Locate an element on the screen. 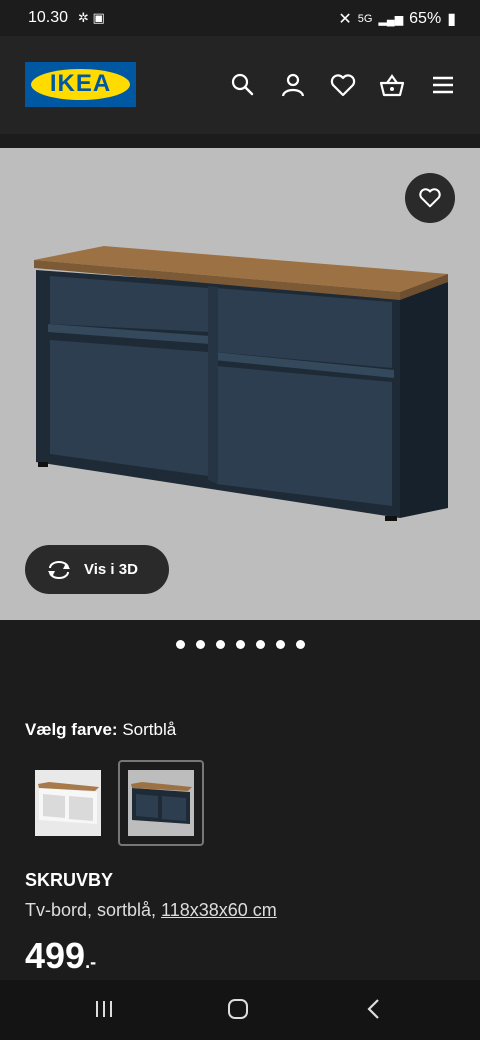 Image resolution: width=480 pixels, height=1040 pixels. heart-icon is located at coordinates (430, 198).